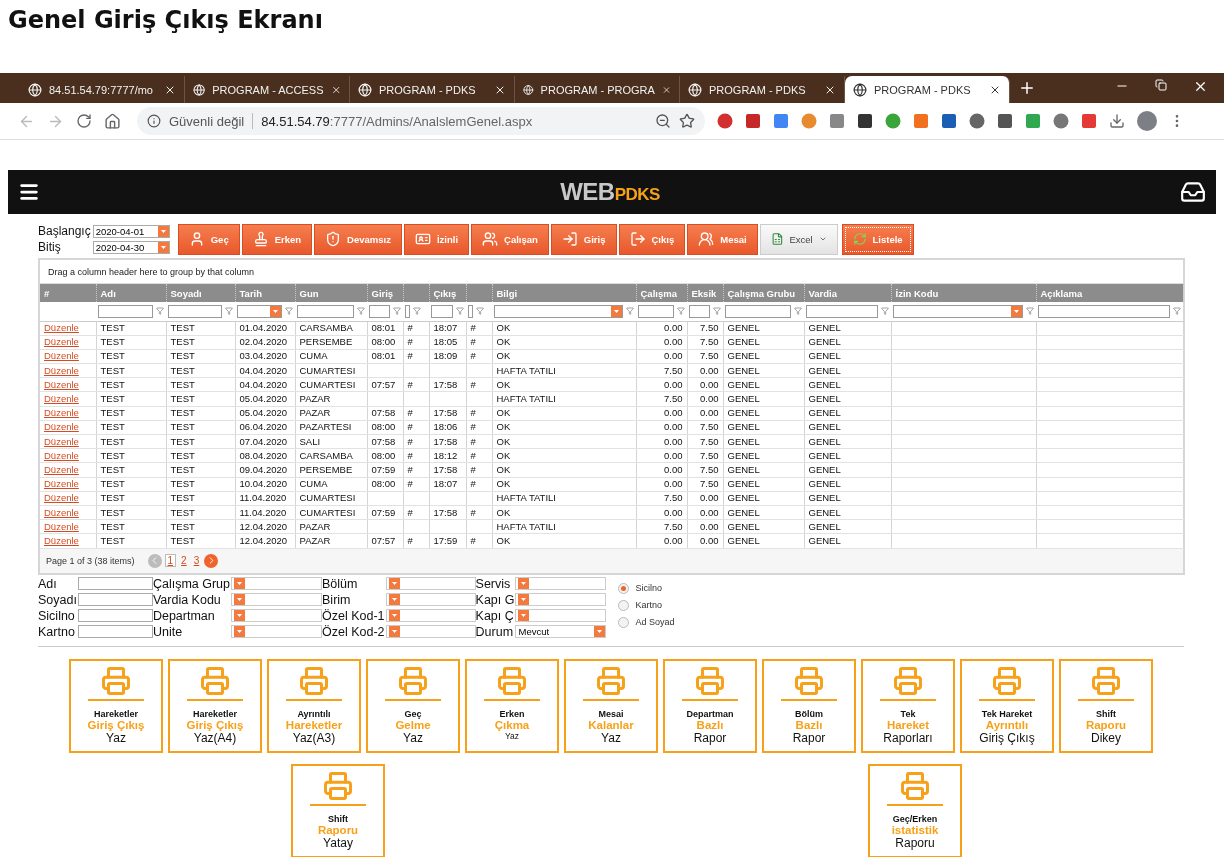  What do you see at coordinates (1161, 85) in the screenshot?
I see `restore-icon` at bounding box center [1161, 85].